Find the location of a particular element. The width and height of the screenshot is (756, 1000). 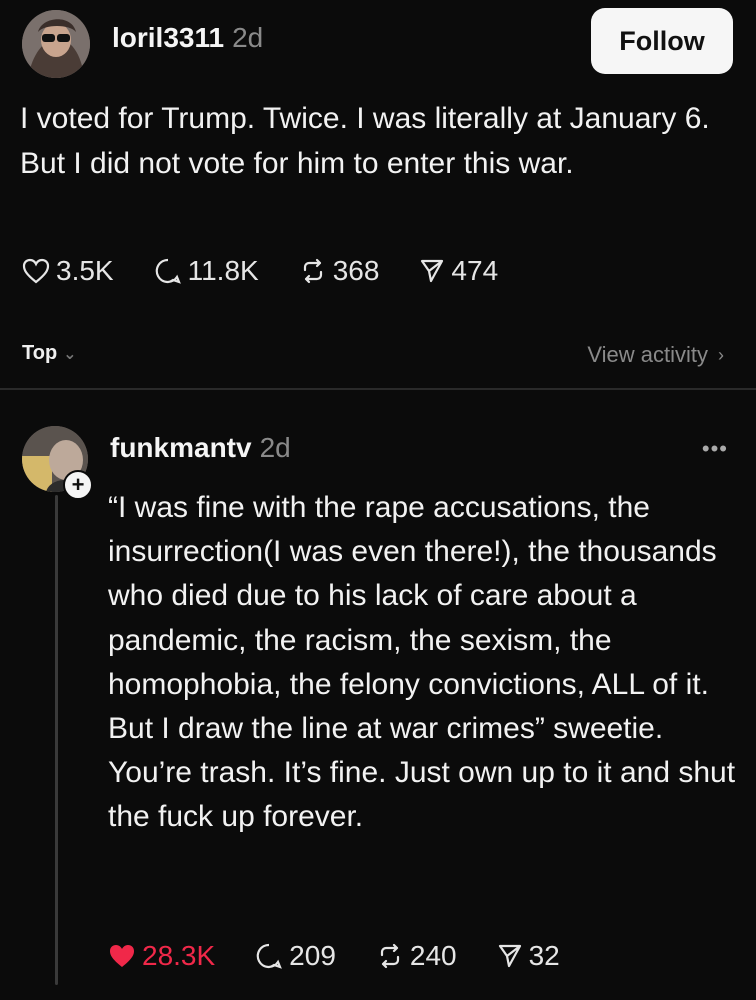

like-button: 3.5K is located at coordinates (68, 271).